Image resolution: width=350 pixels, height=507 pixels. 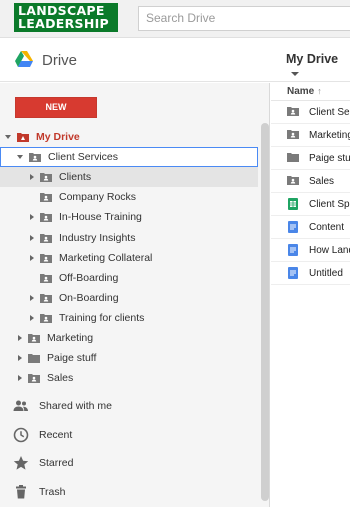 What do you see at coordinates (21, 463) in the screenshot?
I see `star-icon` at bounding box center [21, 463].